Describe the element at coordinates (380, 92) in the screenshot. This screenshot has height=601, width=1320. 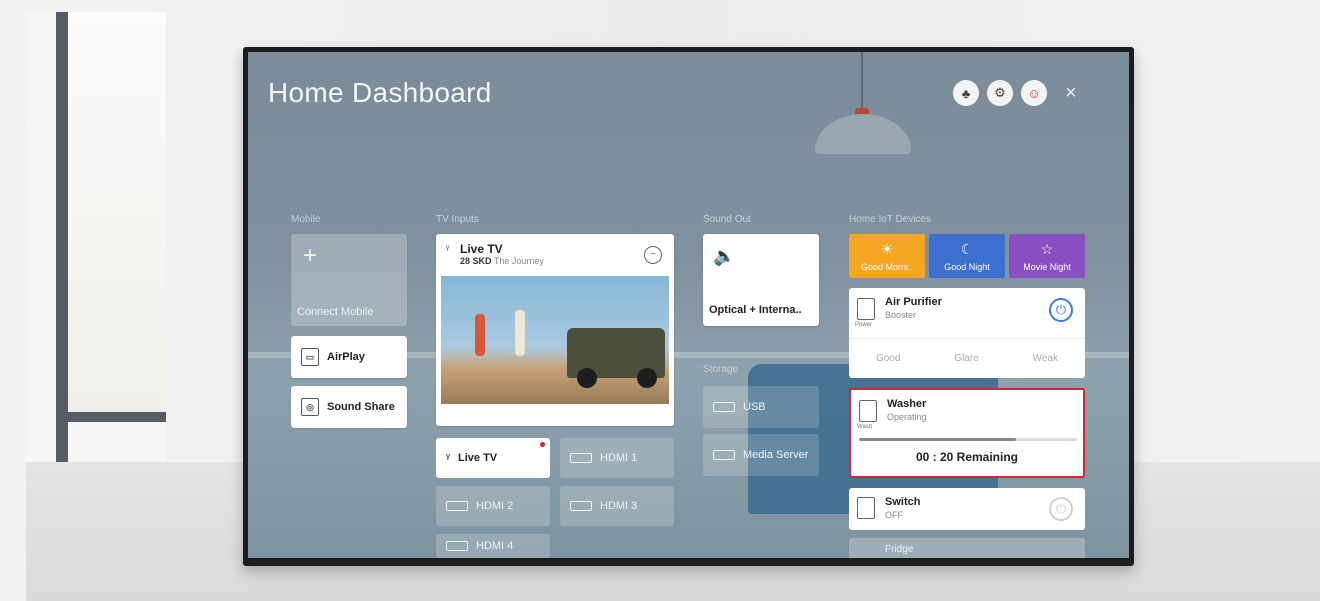
I see `page-title: Home Dashboard` at that location.